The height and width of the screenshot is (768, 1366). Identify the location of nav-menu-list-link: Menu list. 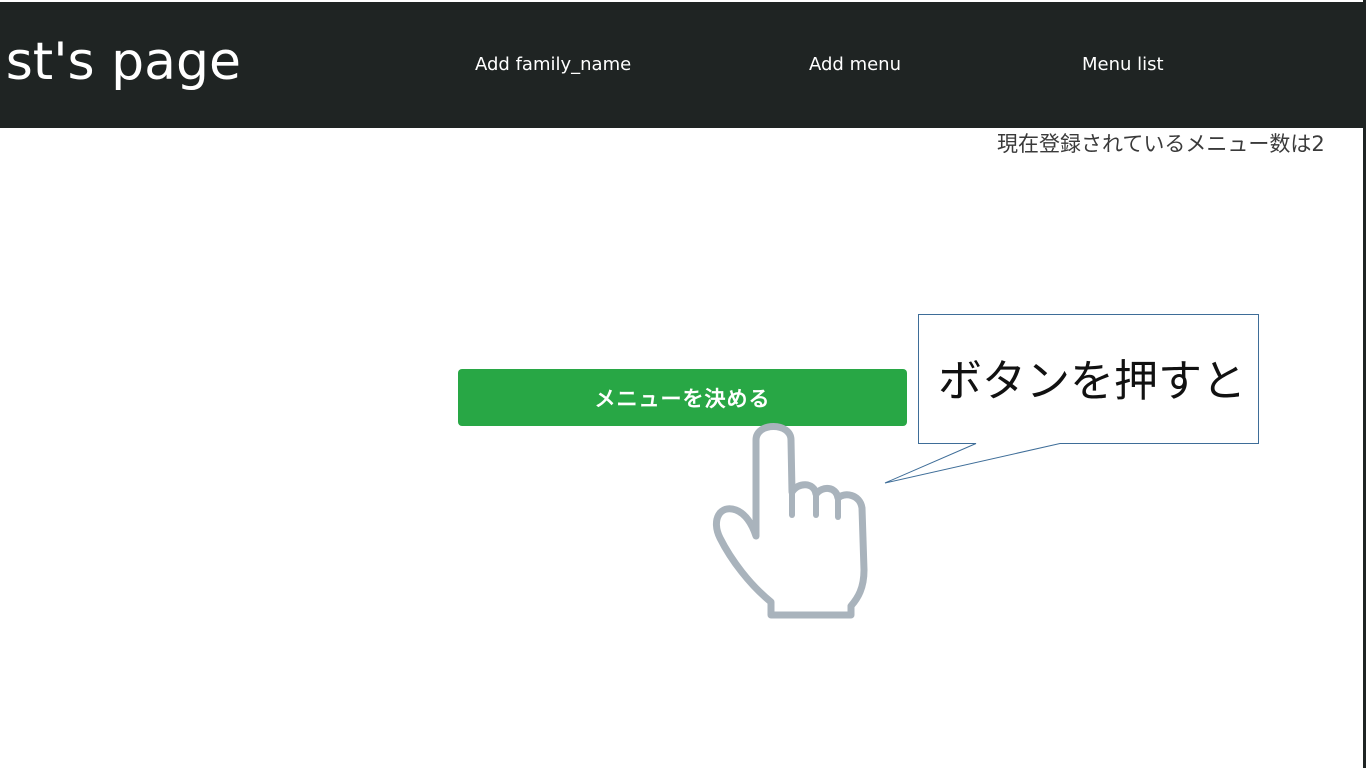
(1123, 65).